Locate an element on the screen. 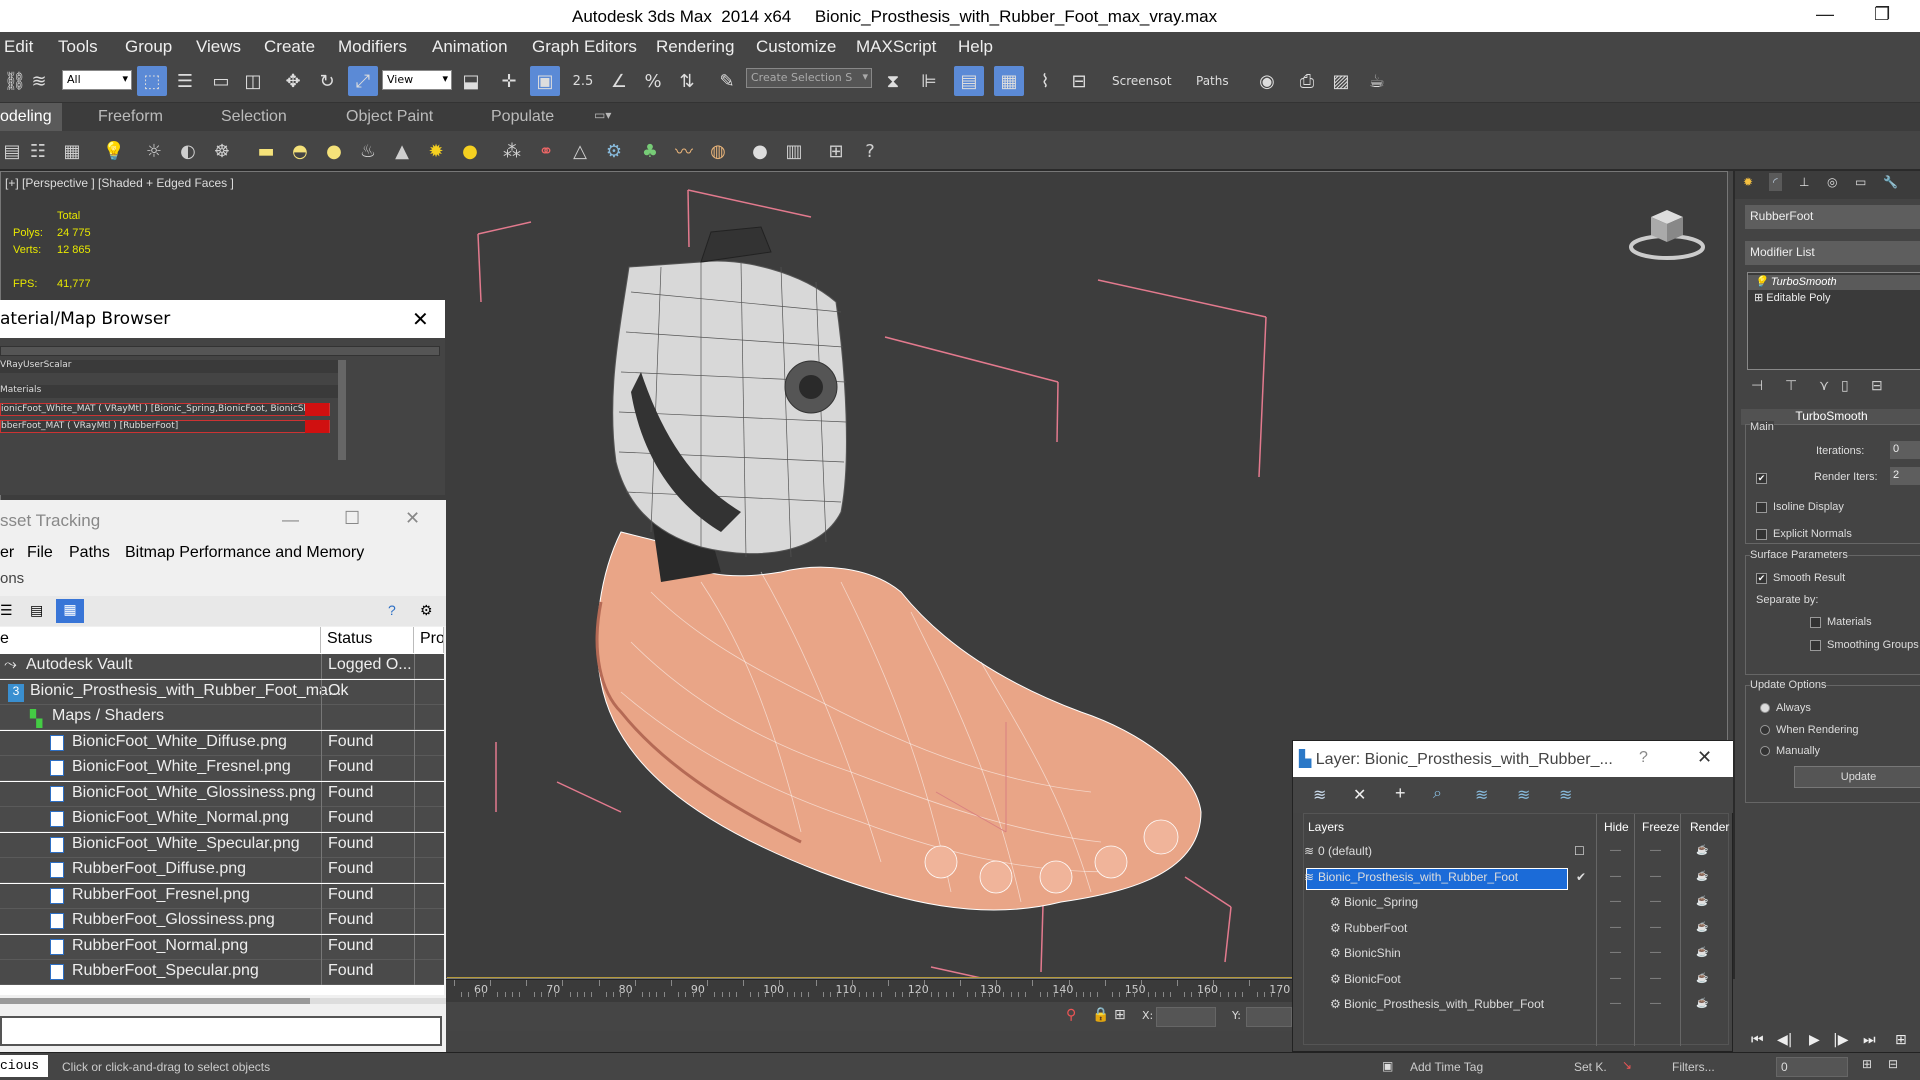 This screenshot has height=1080, width=1920. material-sphere-icon: ● is located at coordinates (760, 151).